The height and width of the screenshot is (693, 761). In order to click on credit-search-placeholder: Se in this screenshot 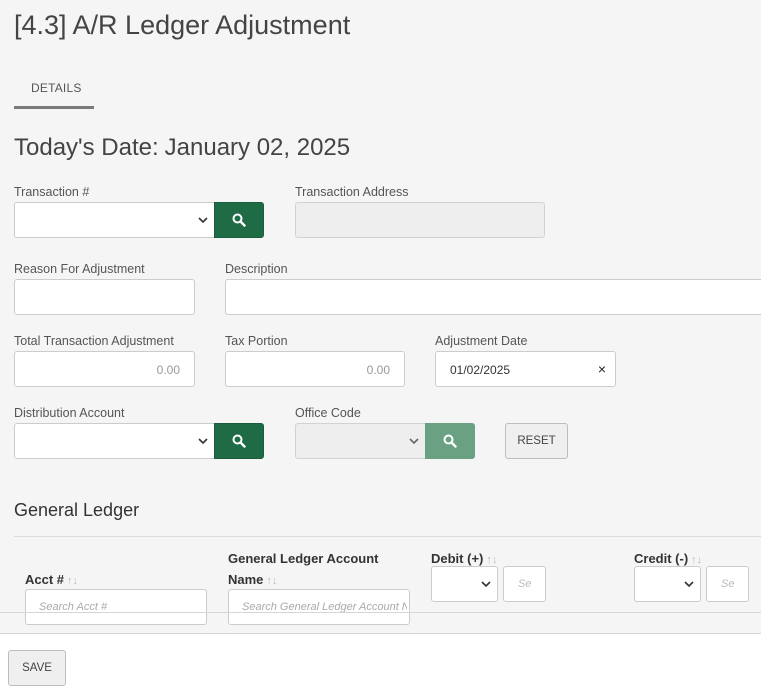, I will do `click(728, 584)`.